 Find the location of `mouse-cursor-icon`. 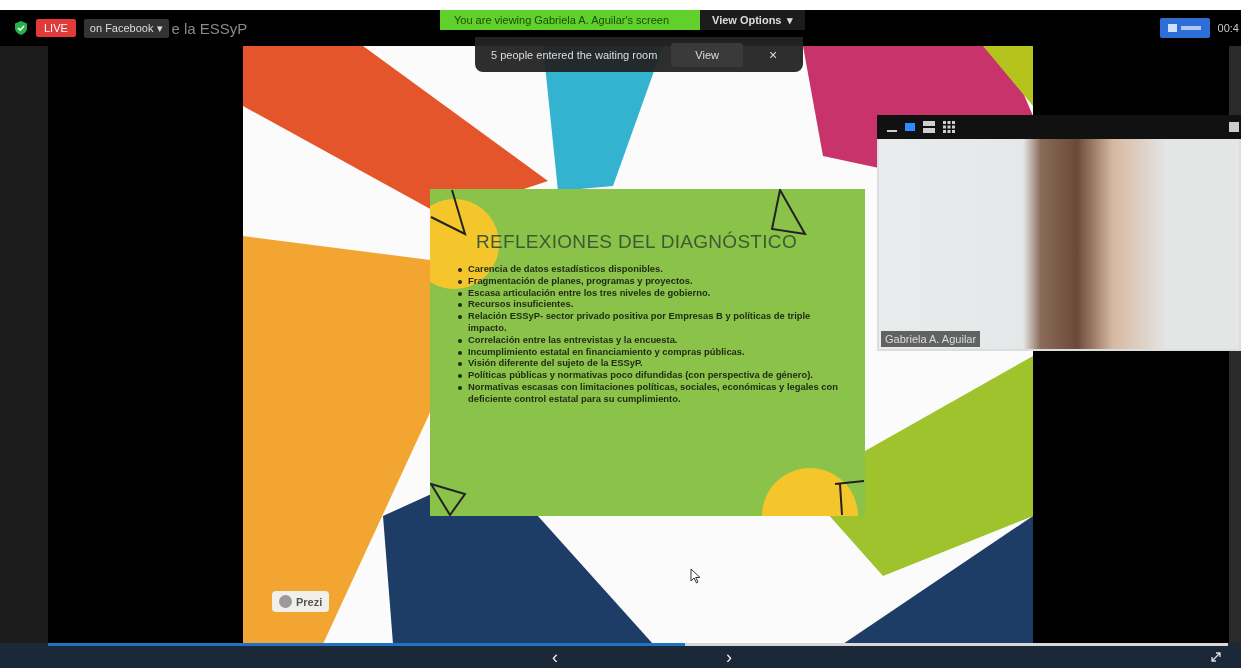

mouse-cursor-icon is located at coordinates (695, 576).